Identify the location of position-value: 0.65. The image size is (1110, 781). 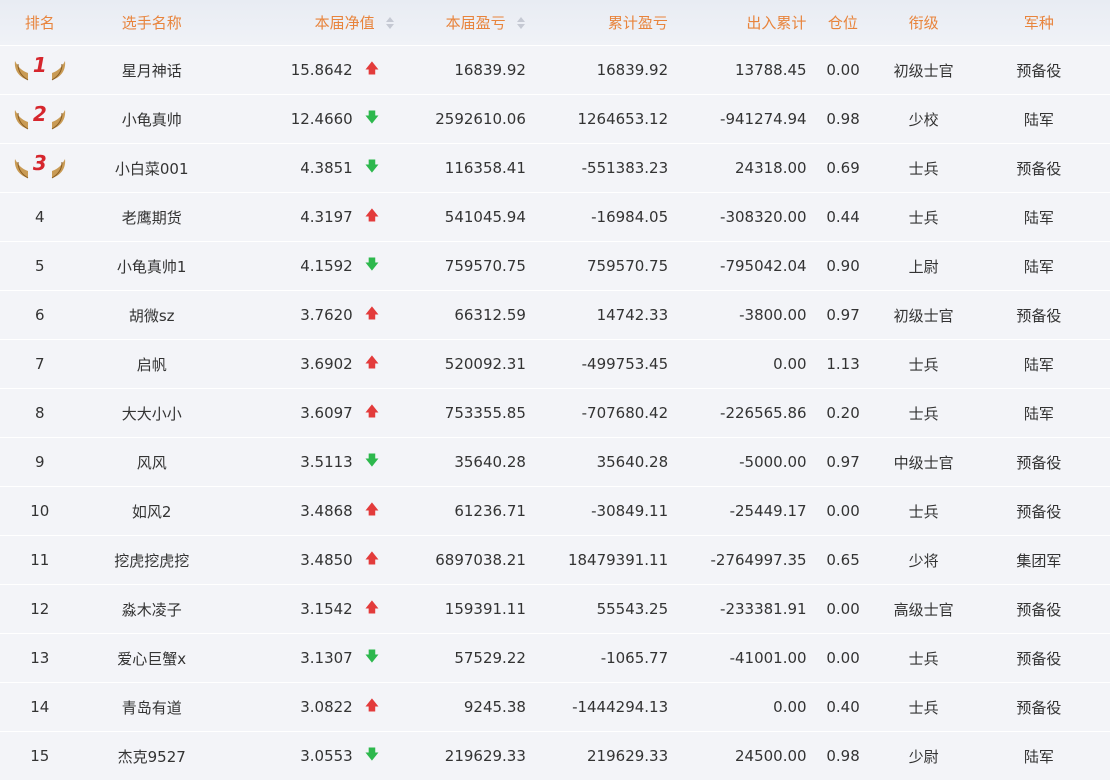
(843, 560).